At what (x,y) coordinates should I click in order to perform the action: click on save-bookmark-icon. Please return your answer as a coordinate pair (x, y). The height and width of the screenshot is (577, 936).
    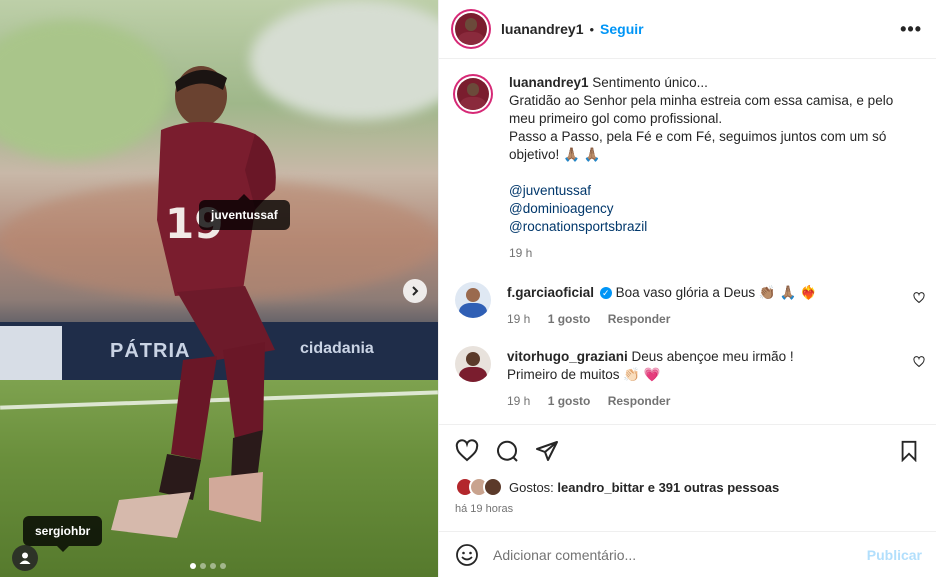
    Looking at the image, I should click on (909, 451).